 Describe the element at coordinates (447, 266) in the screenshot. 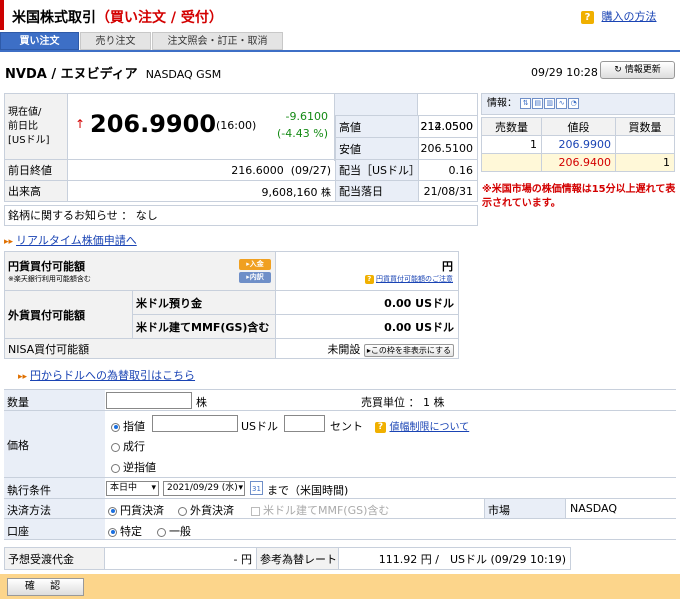

I see `jpy-power-value: 円` at that location.